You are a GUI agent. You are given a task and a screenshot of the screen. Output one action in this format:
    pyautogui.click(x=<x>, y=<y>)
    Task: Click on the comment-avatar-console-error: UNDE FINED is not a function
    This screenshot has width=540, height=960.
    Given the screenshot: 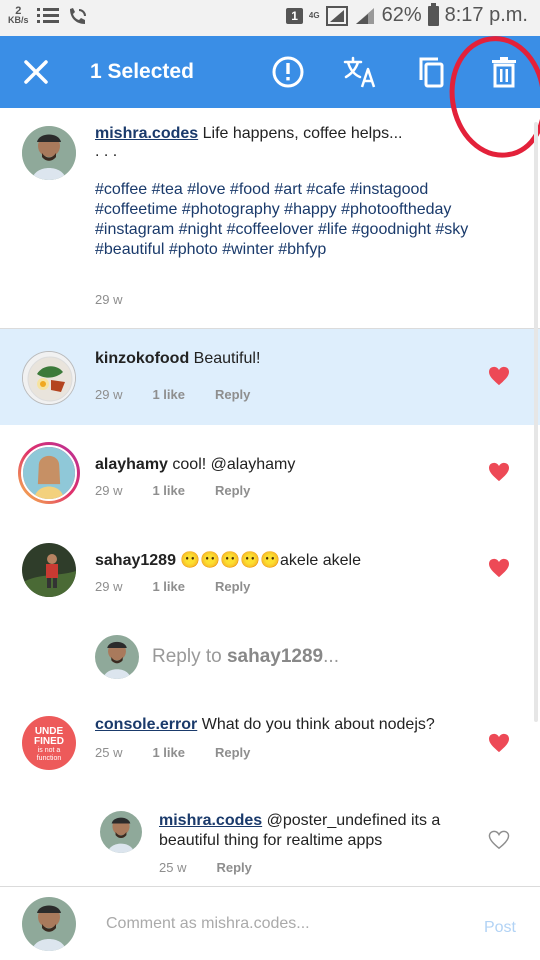 What is the action you would take?
    pyautogui.click(x=49, y=743)
    